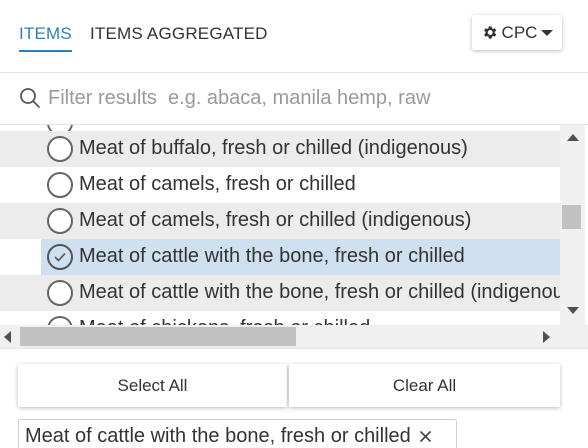 The width and height of the screenshot is (588, 448). Describe the element at coordinates (45, 38) in the screenshot. I see `tab-items: ITEMS` at that location.